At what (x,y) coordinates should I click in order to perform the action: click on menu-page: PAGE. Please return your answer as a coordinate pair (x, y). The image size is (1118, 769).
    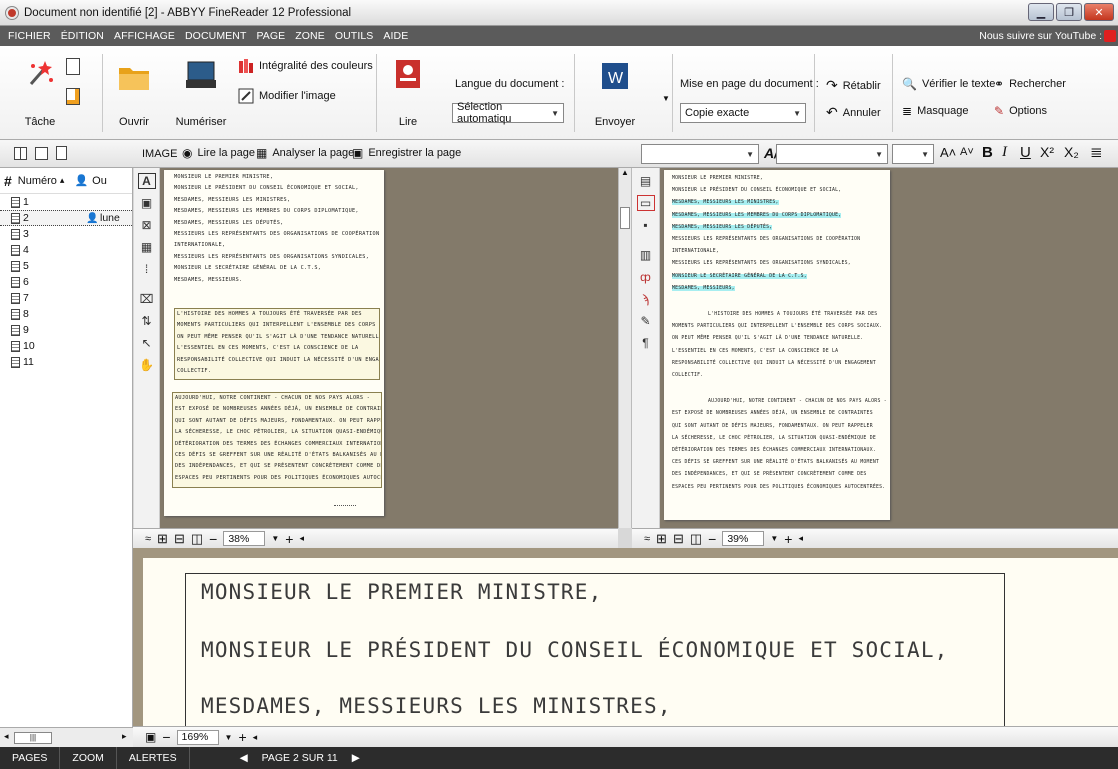
    Looking at the image, I should click on (270, 36).